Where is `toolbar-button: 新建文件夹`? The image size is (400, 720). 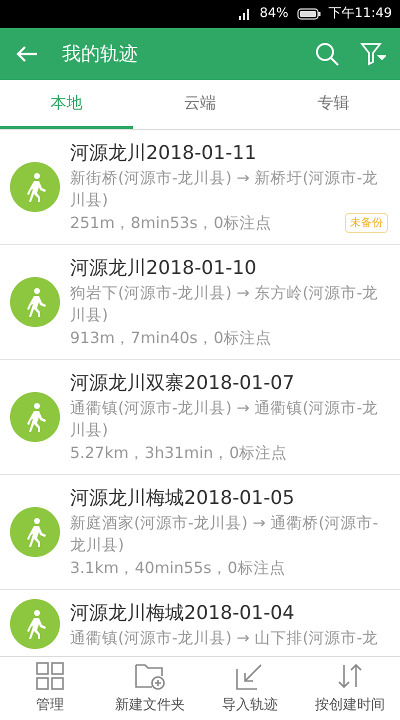 toolbar-button: 新建文件夹 is located at coordinates (150, 688).